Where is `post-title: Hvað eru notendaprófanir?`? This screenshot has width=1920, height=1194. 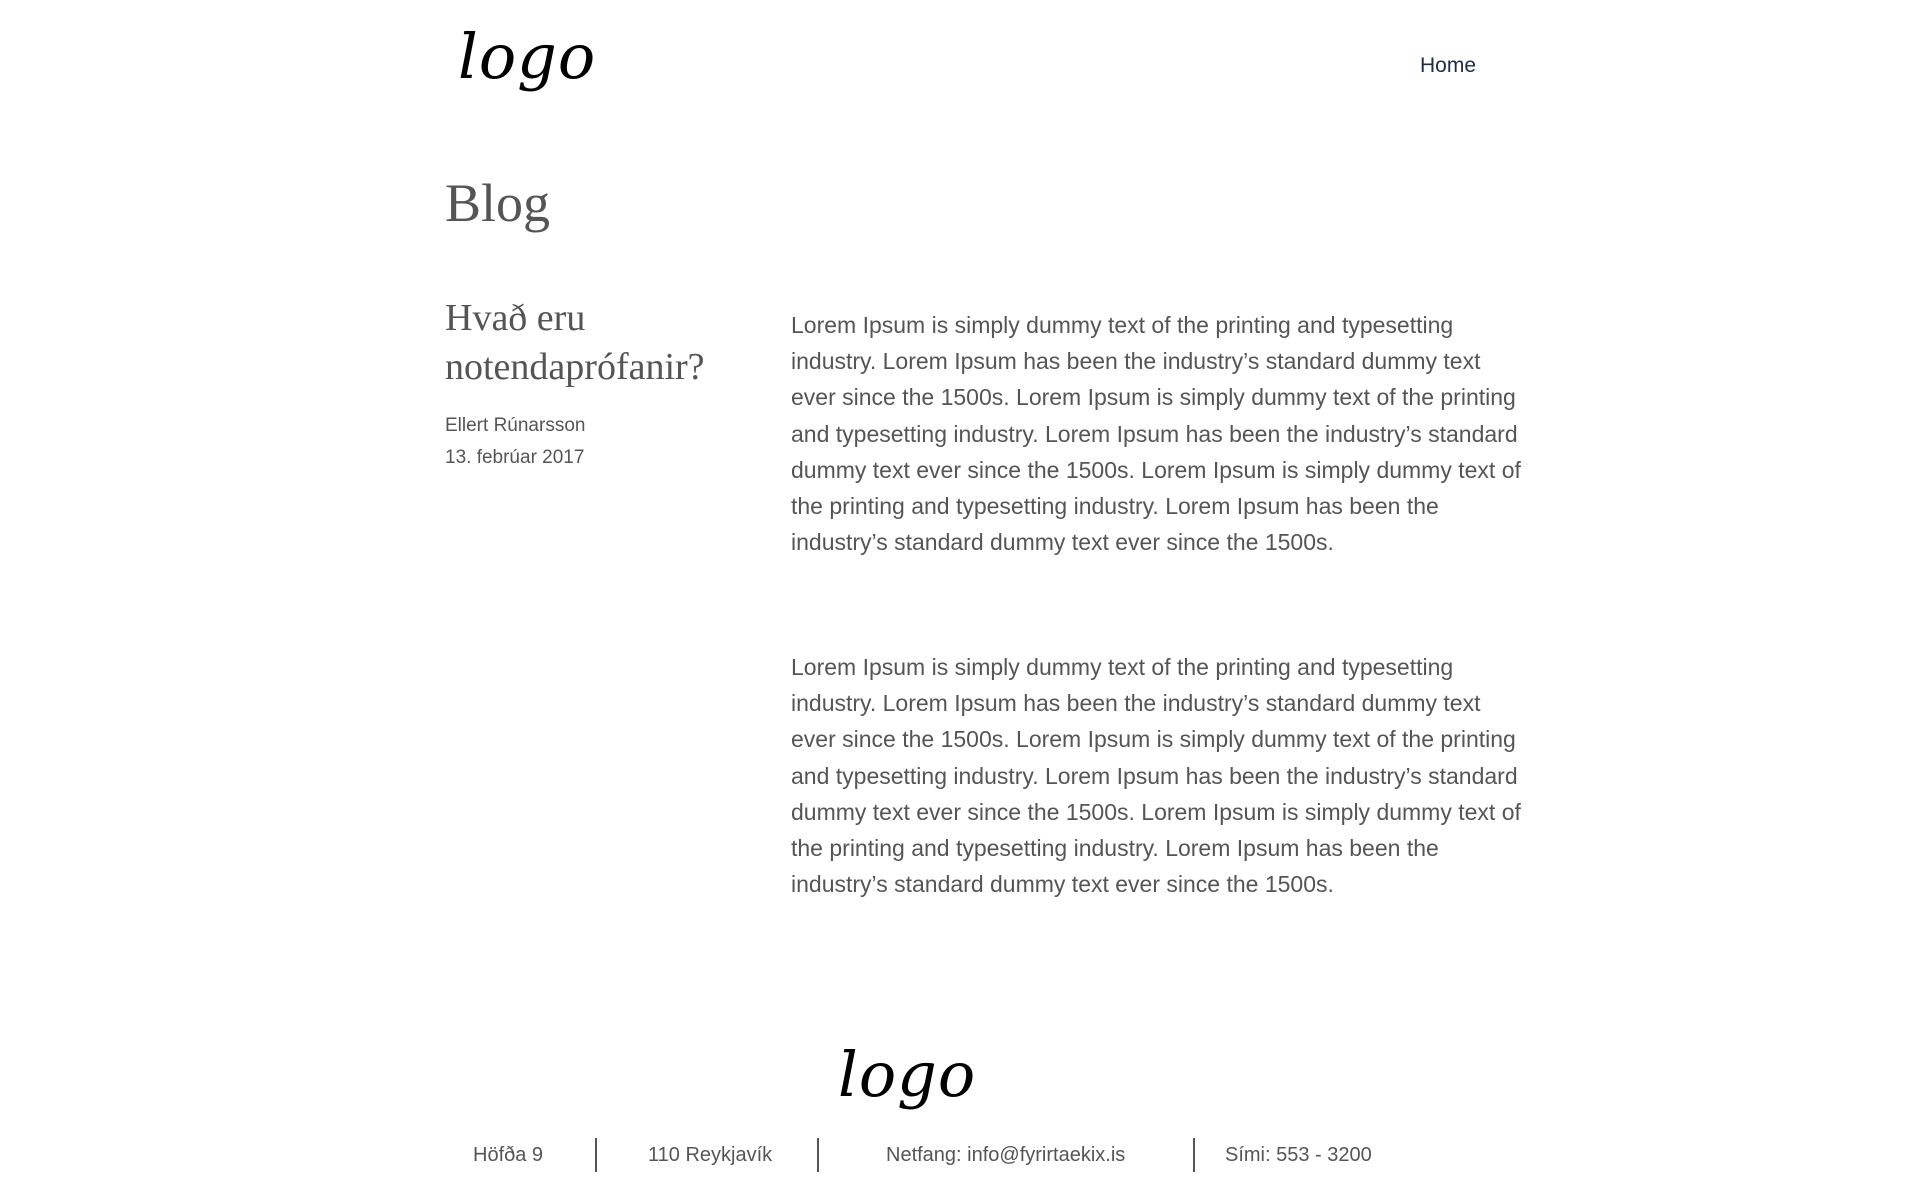 post-title: Hvað eru notendaprófanir? is located at coordinates (575, 342).